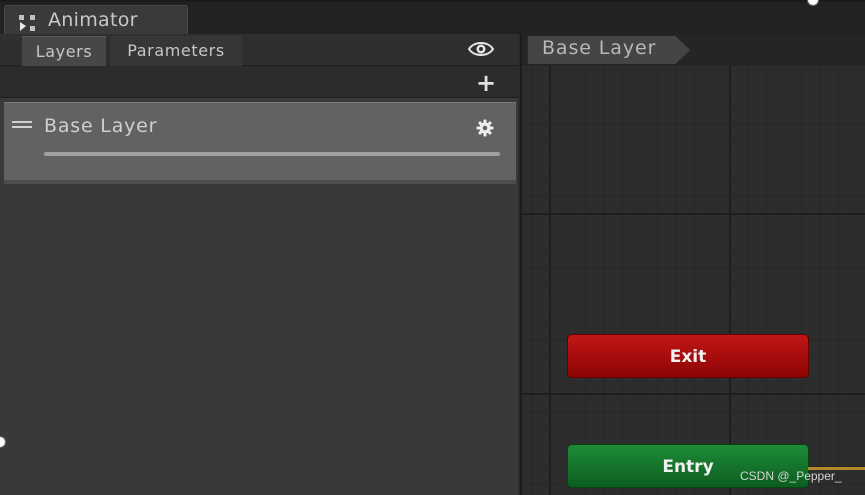 The height and width of the screenshot is (495, 865). I want to click on exit-state-node: Exit, so click(688, 356).